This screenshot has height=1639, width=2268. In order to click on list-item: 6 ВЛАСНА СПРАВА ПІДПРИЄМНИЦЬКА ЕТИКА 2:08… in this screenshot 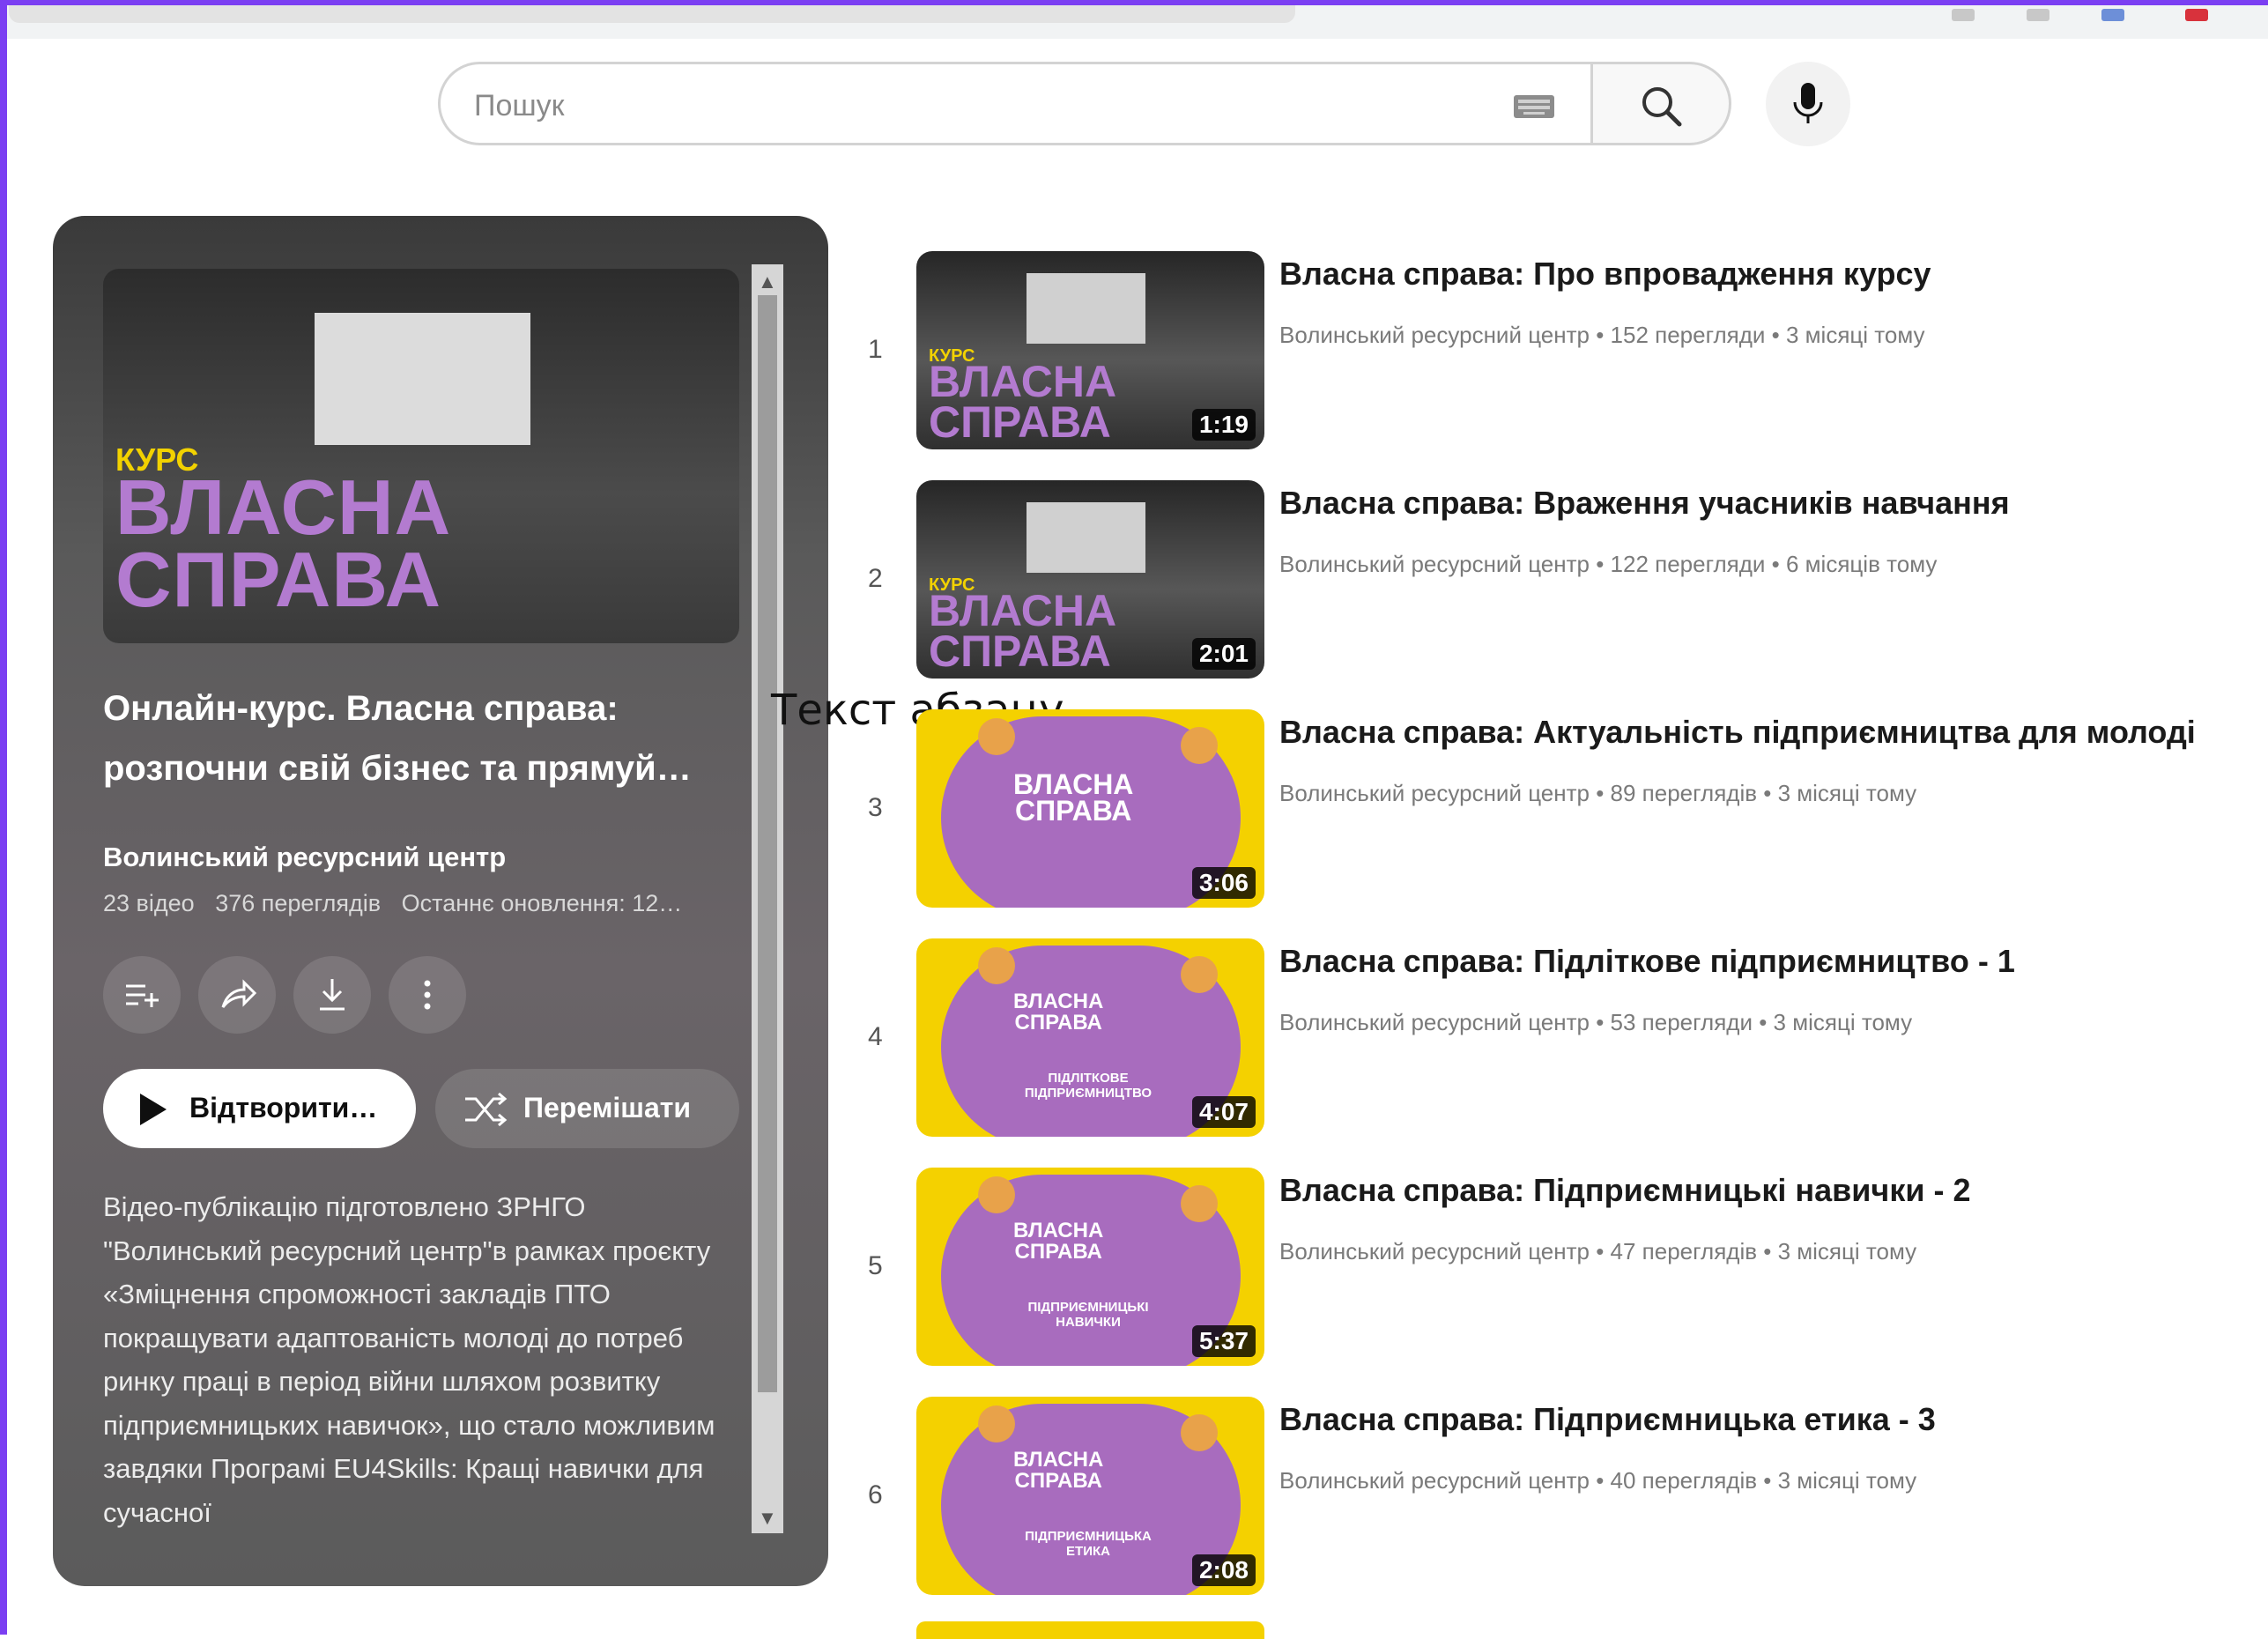, I will do `click(1134, 1503)`.